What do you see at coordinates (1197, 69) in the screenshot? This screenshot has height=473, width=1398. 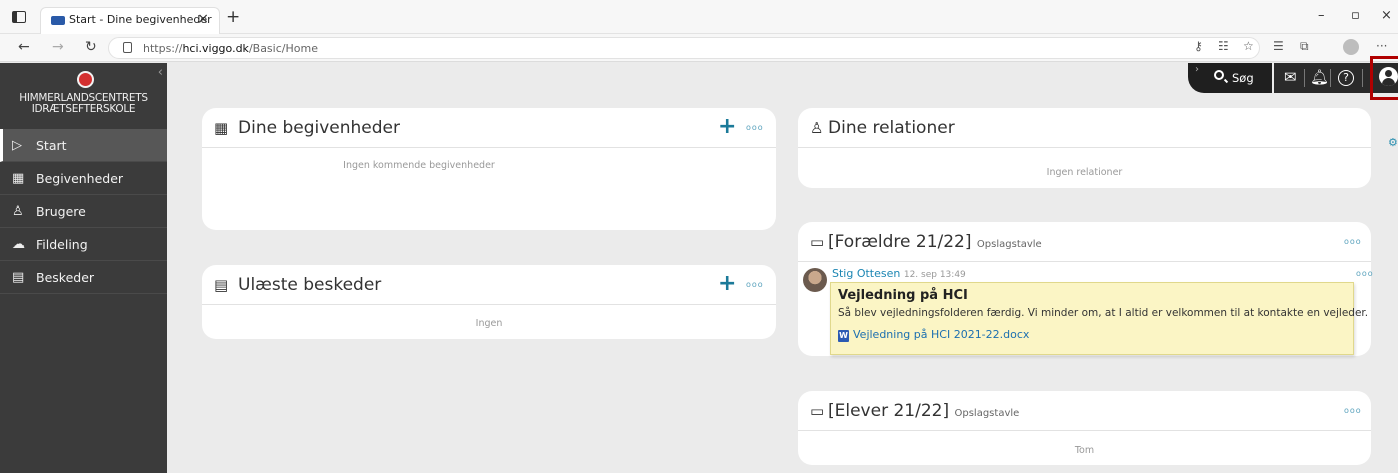 I see `chevron-right-icon: ›` at bounding box center [1197, 69].